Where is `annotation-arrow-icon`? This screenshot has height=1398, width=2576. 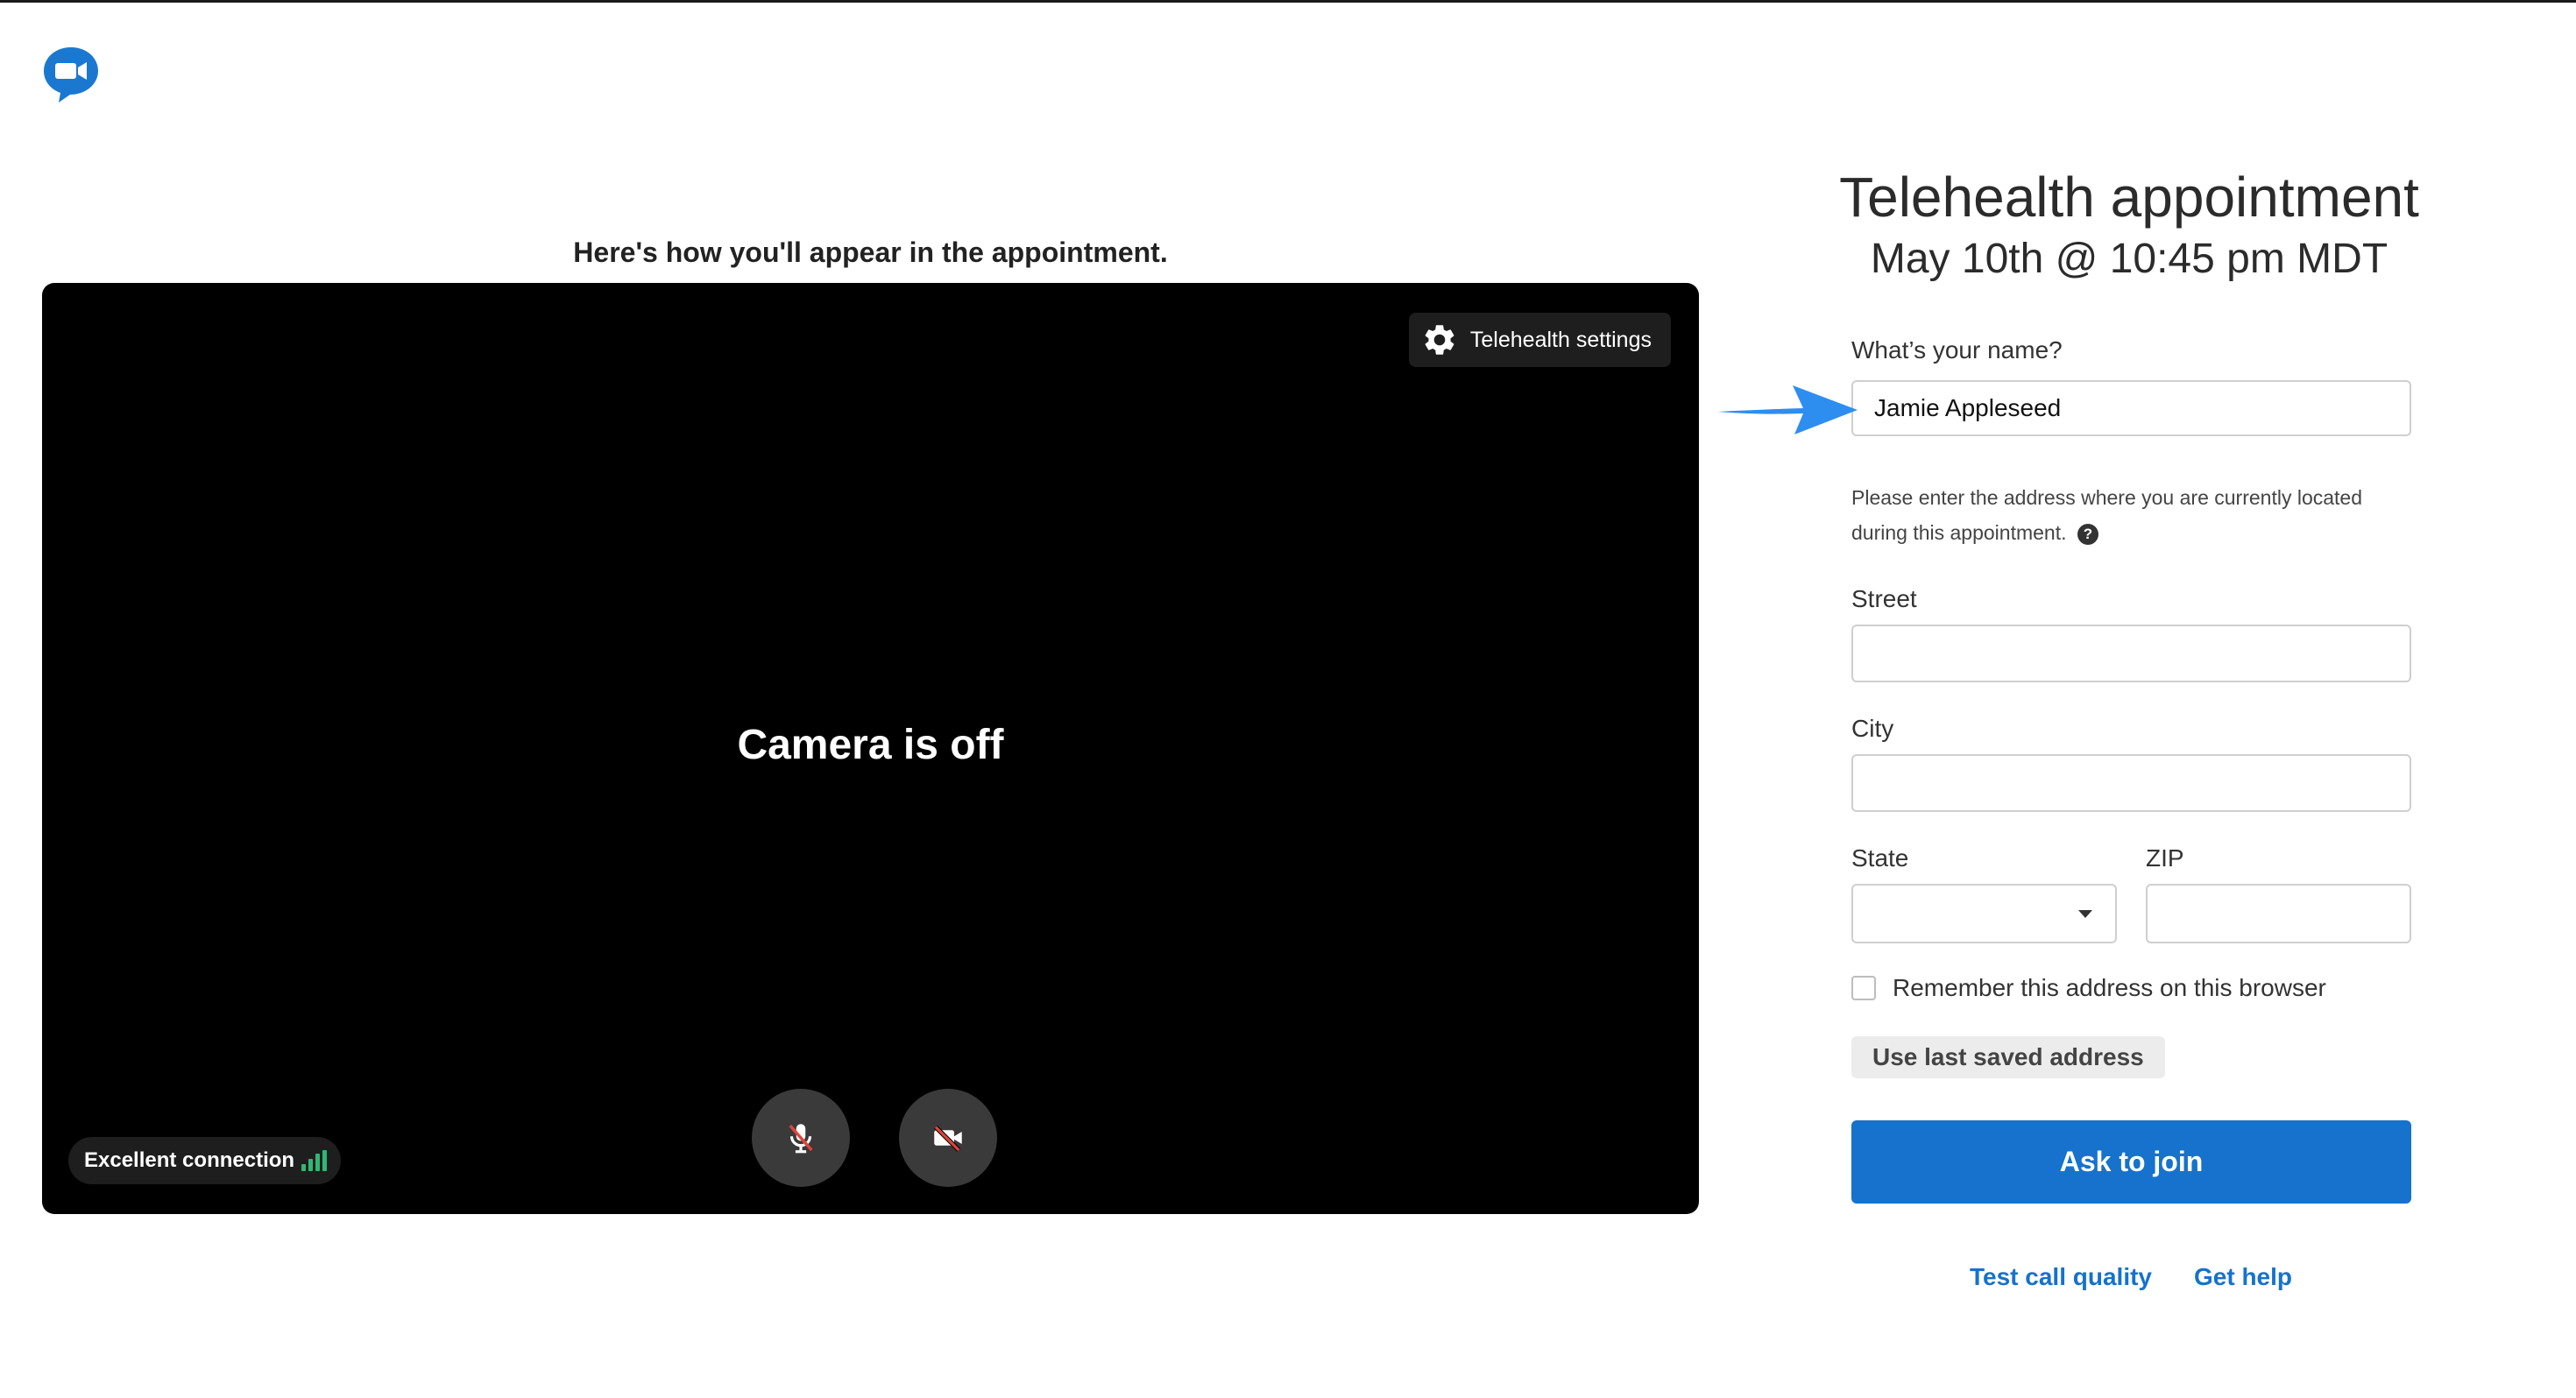 annotation-arrow-icon is located at coordinates (1787, 409).